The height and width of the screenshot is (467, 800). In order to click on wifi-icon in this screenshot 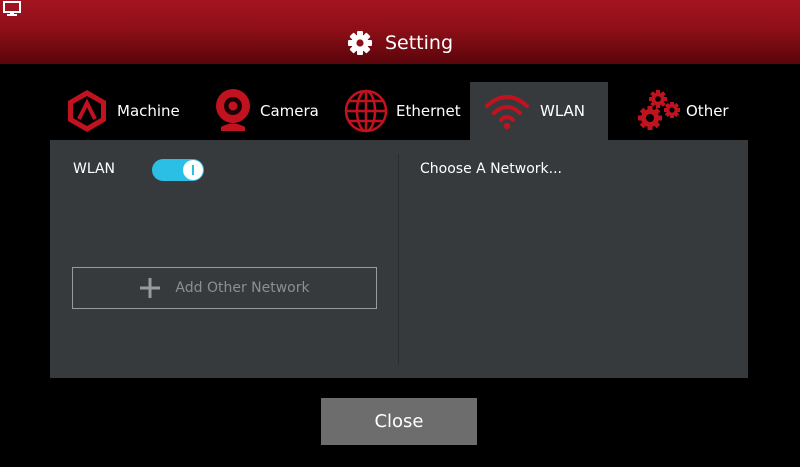, I will do `click(507, 112)`.